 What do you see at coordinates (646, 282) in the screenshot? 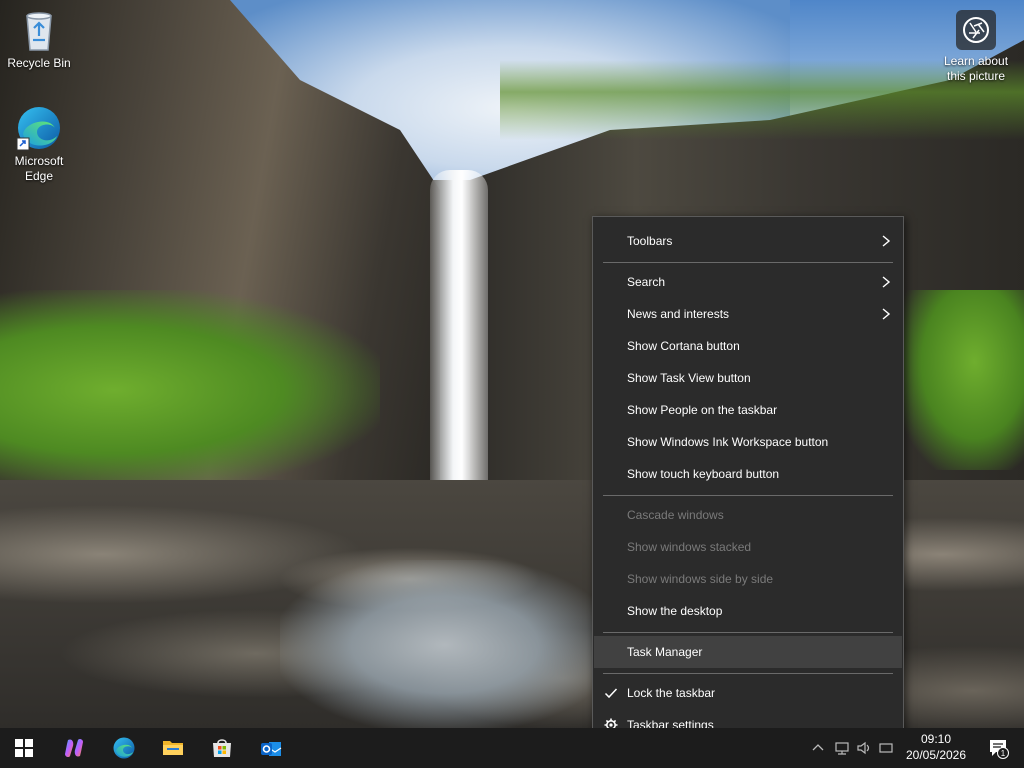
I see `menu-item-label: Search` at bounding box center [646, 282].